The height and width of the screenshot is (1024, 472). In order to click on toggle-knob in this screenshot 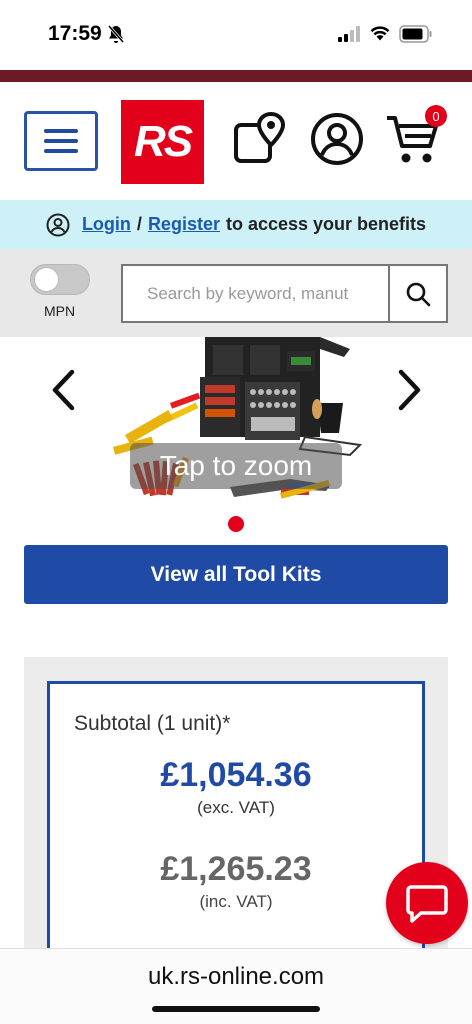, I will do `click(46, 279)`.